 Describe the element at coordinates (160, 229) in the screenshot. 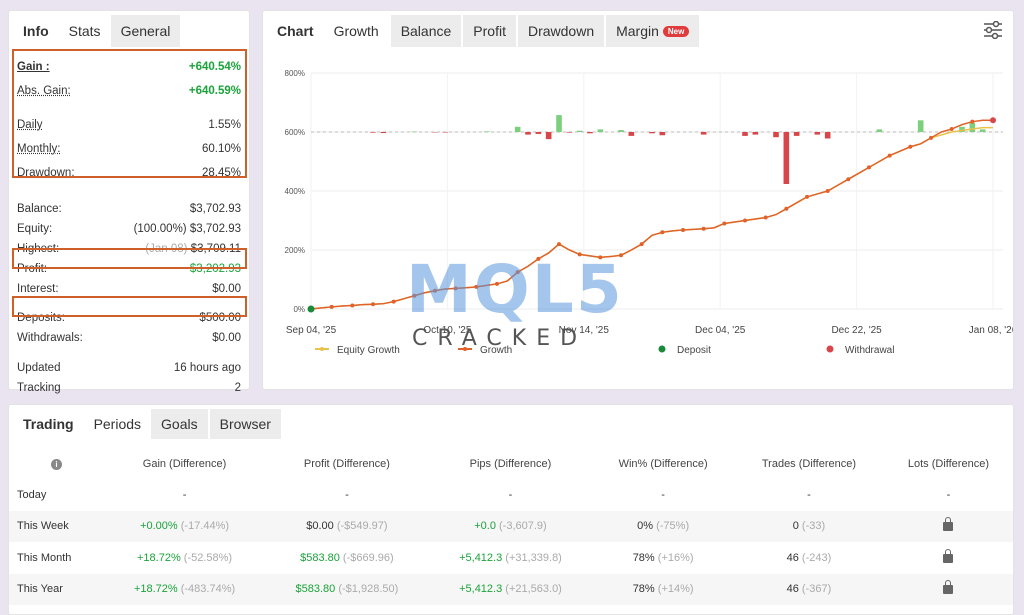

I see `equity-percent: (100.00%)` at that location.